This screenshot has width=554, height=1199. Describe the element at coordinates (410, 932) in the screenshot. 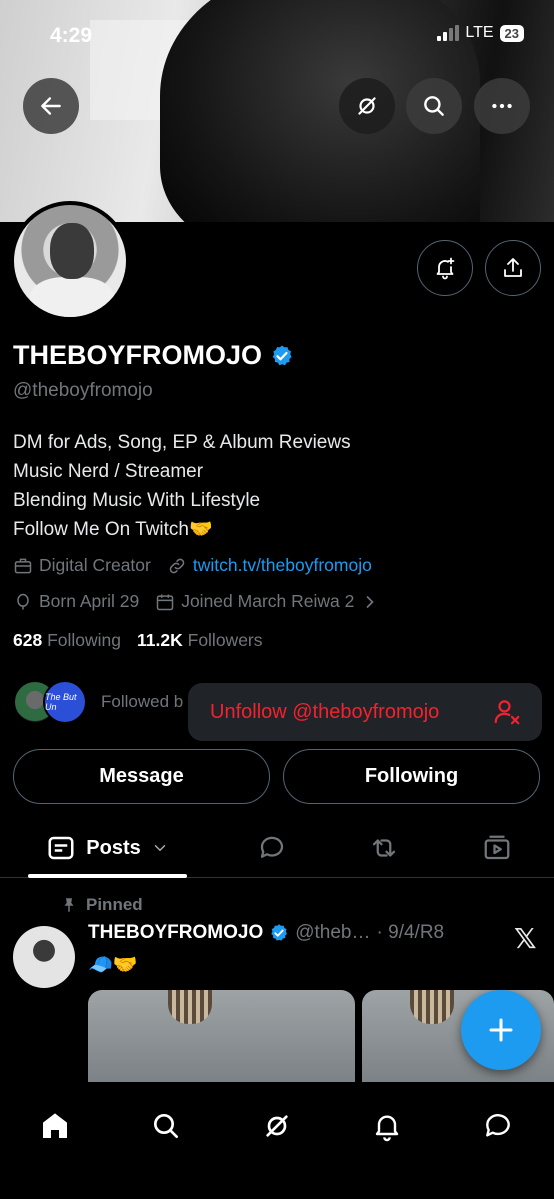

I see `post-date: · 9/4/R8` at that location.